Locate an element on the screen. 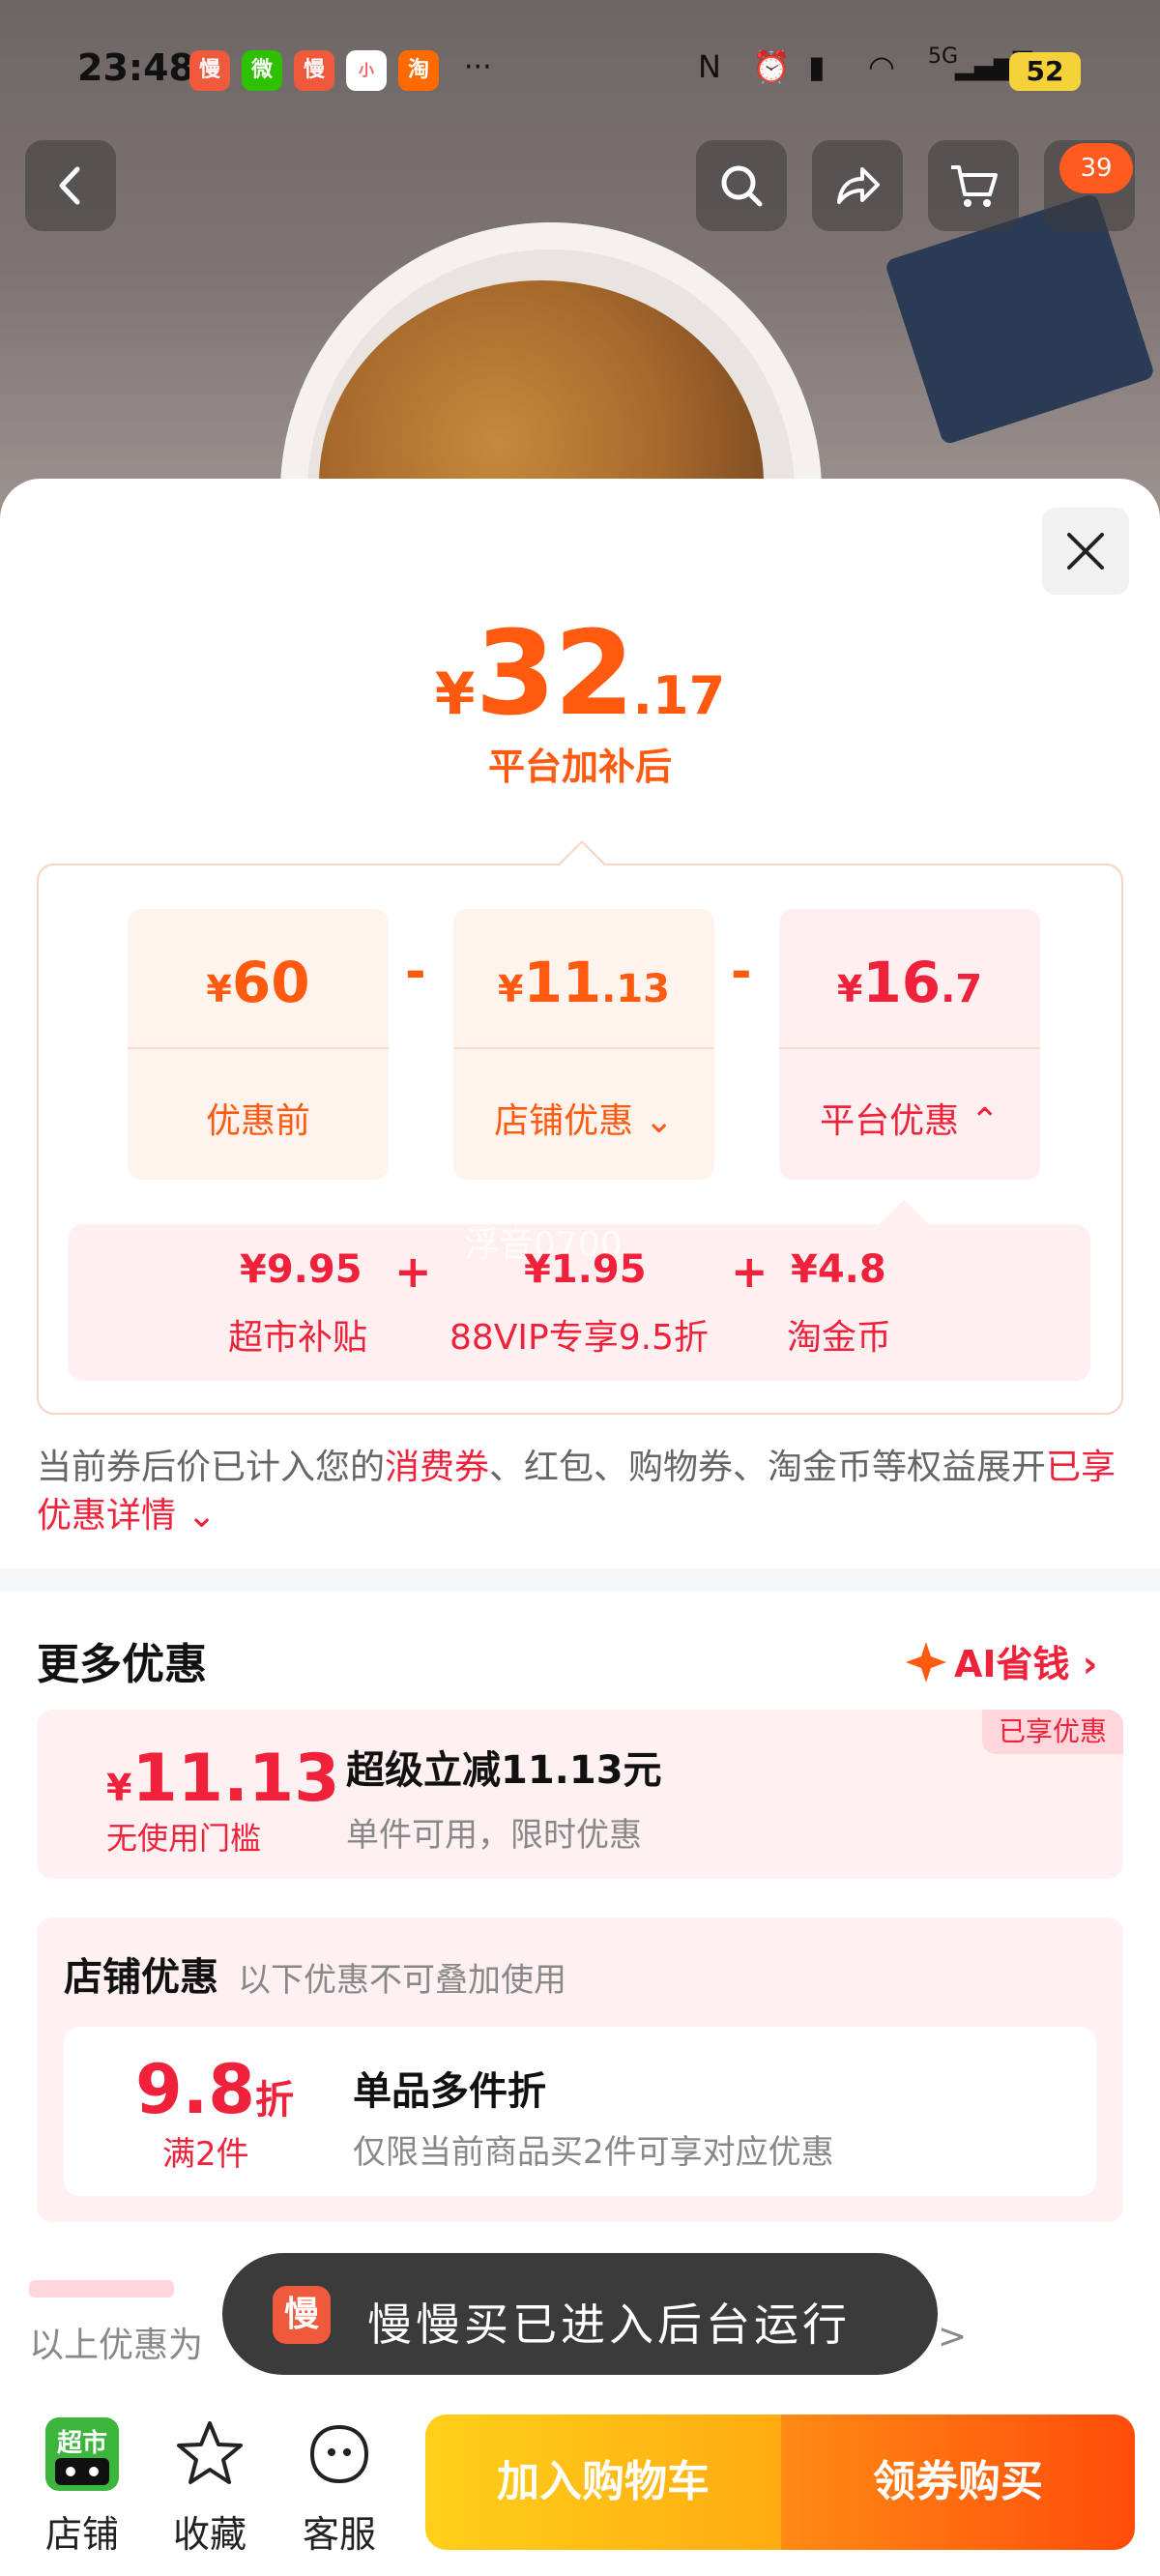  multi-item-desc: 仅限当前商品买2件可享对应优惠 is located at coordinates (593, 2152).